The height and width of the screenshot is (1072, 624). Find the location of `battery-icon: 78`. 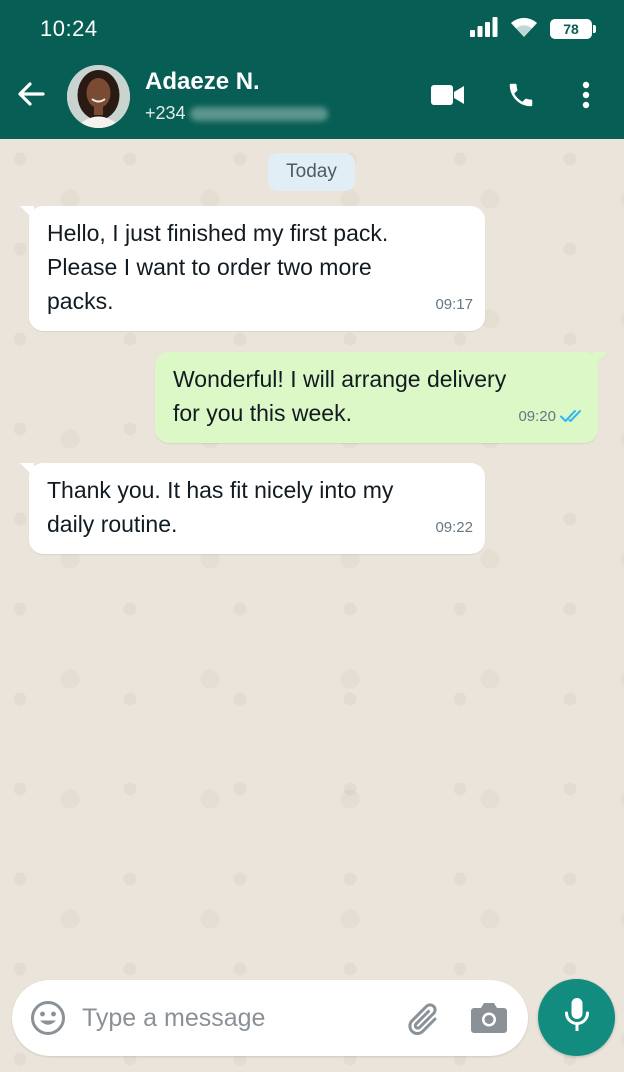

battery-icon: 78 is located at coordinates (573, 29).